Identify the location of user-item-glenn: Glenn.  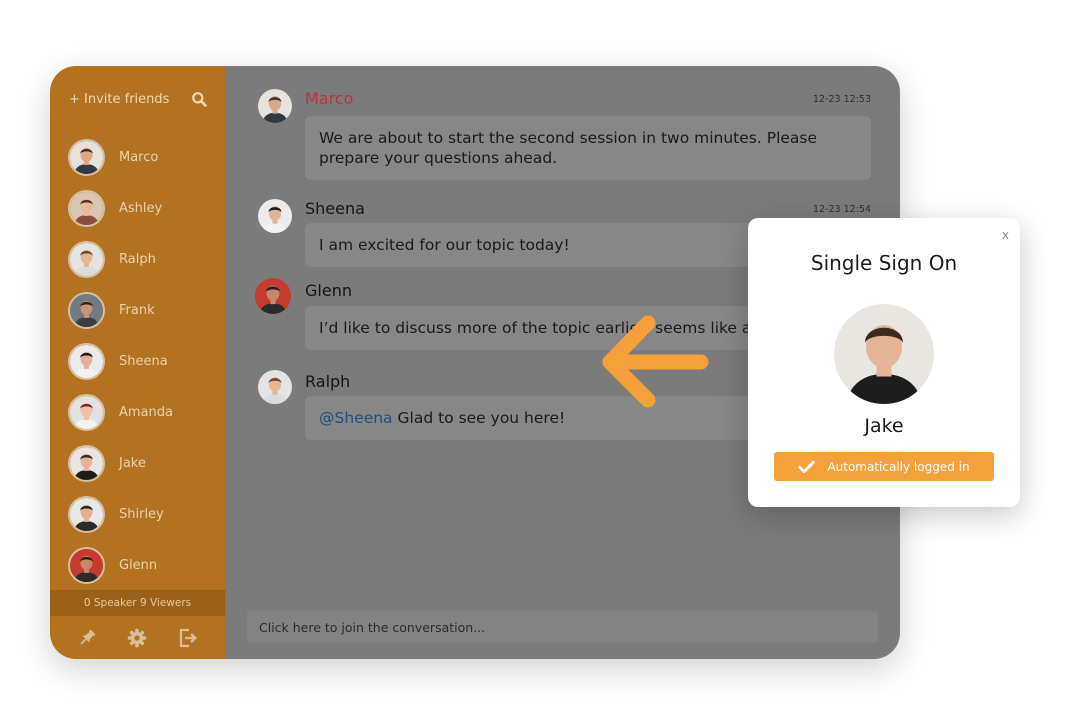
(137, 565).